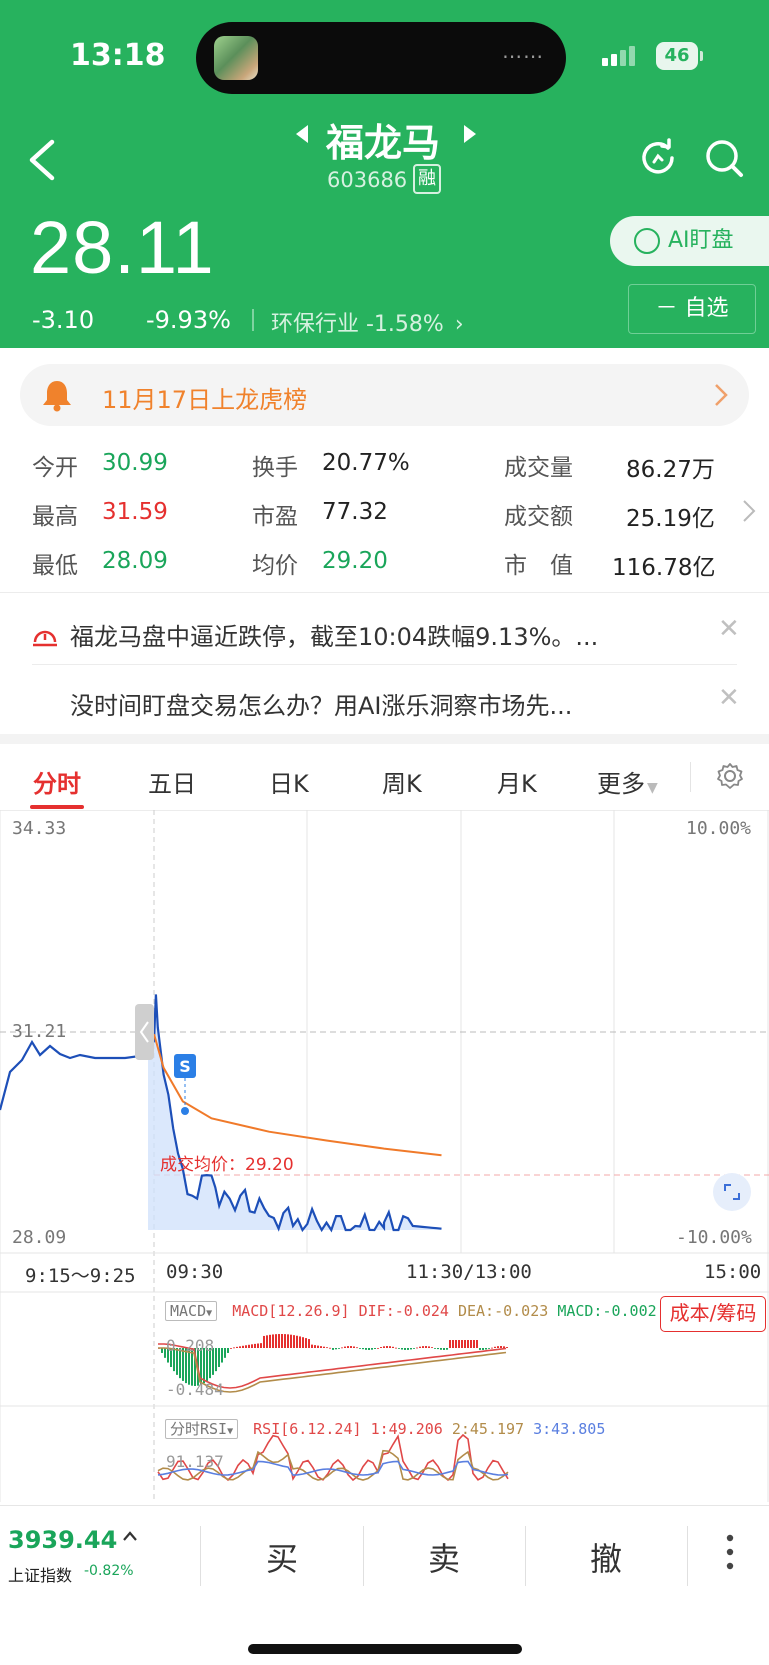 This screenshot has width=769, height=1665. I want to click on rsi-selector: 分时RSI▼, so click(202, 1429).